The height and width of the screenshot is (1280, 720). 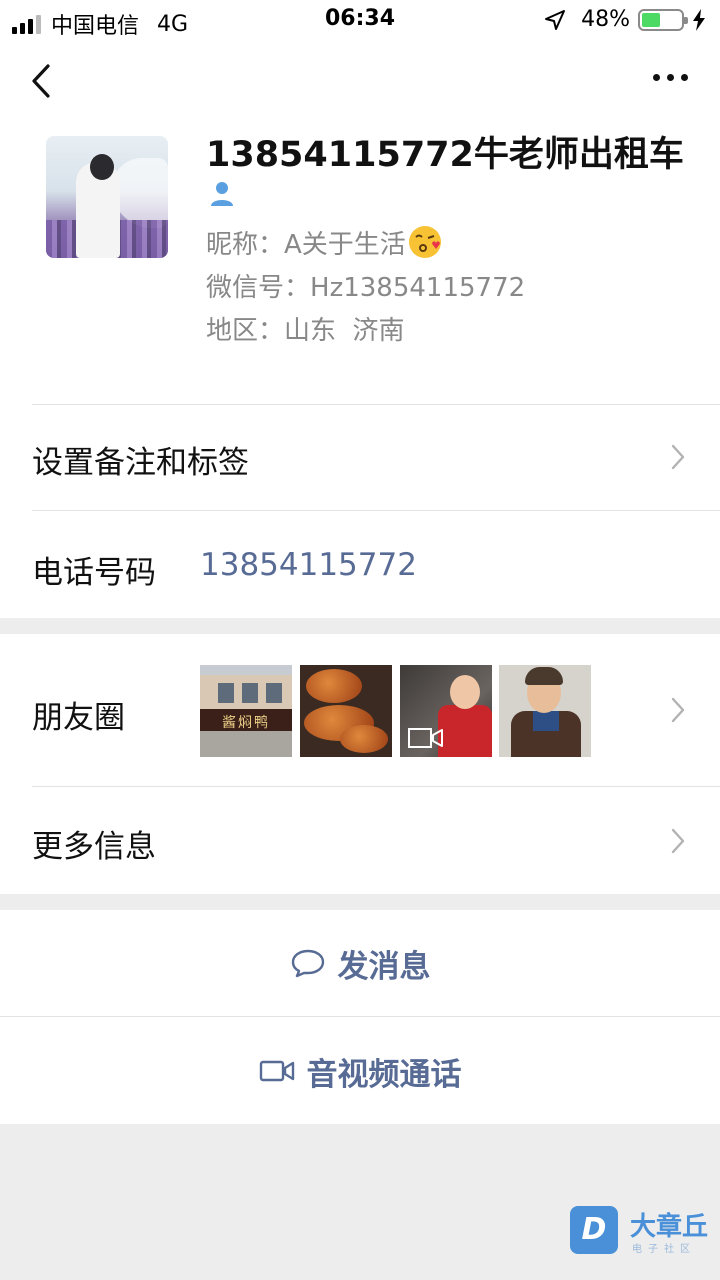 I want to click on charging-bolt-icon, so click(x=699, y=19).